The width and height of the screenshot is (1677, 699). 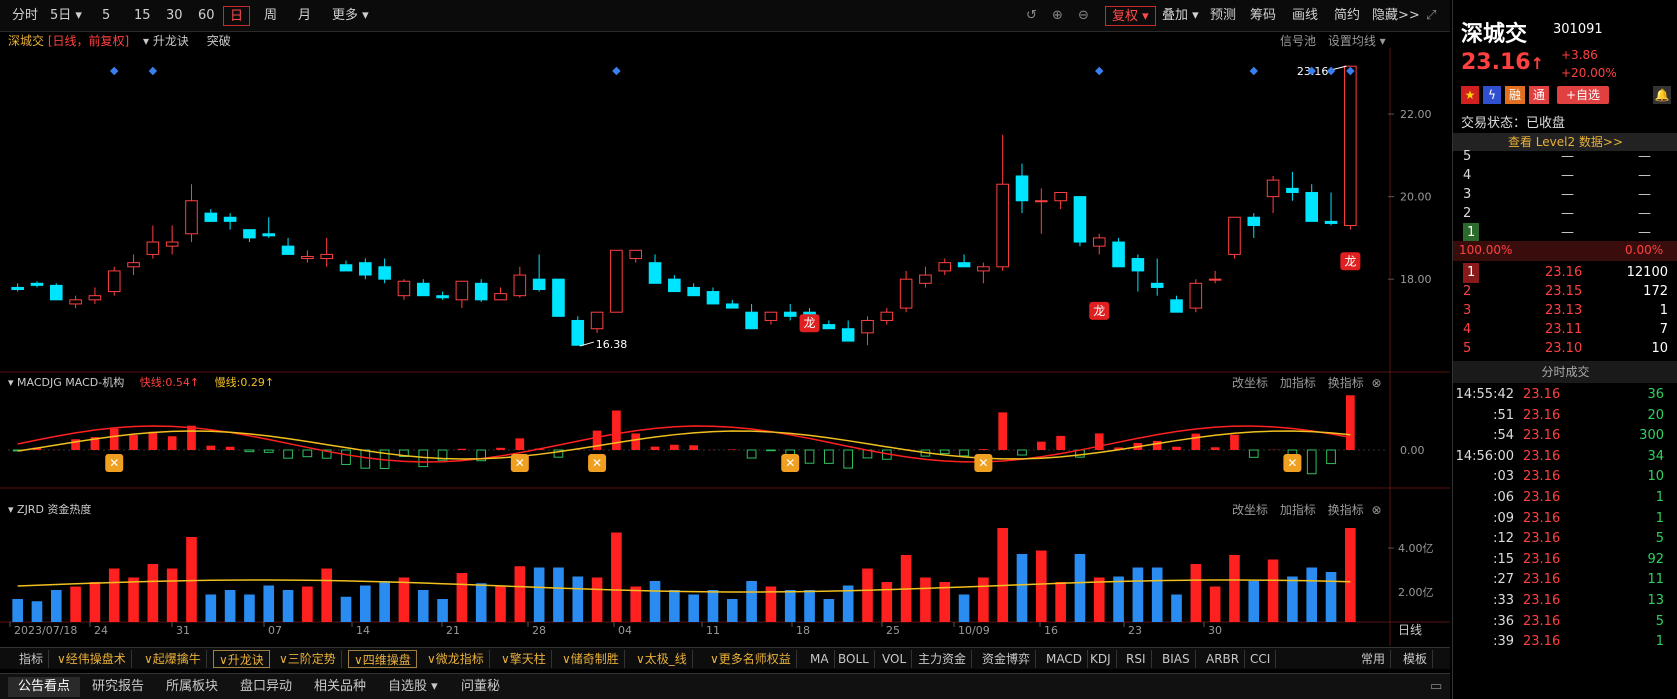 What do you see at coordinates (142, 16) in the screenshot?
I see `tab-15min: 15` at bounding box center [142, 16].